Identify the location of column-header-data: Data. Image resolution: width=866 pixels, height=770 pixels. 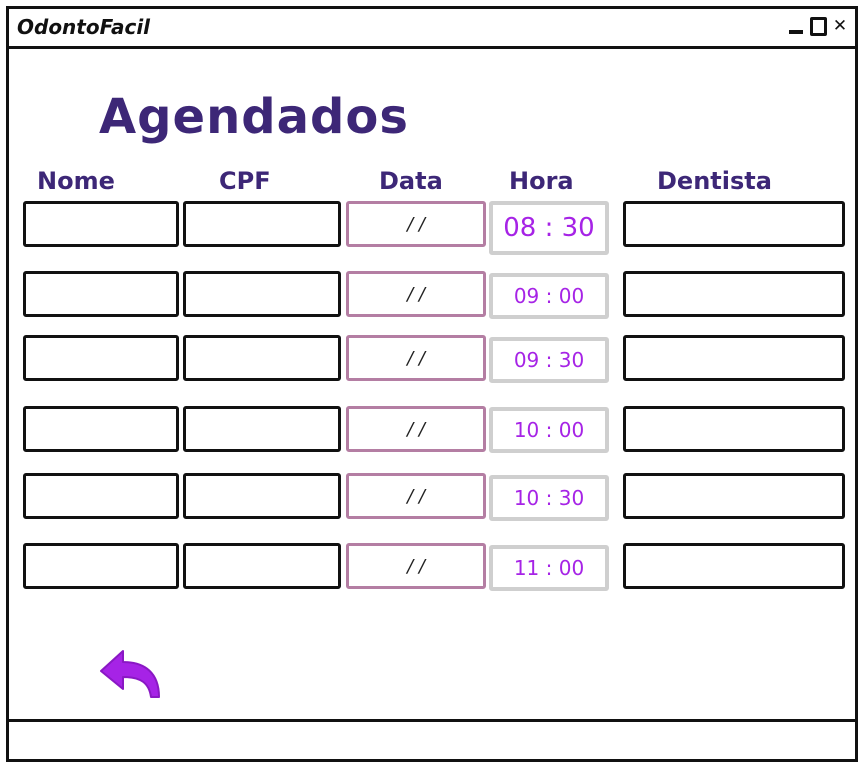
(411, 181).